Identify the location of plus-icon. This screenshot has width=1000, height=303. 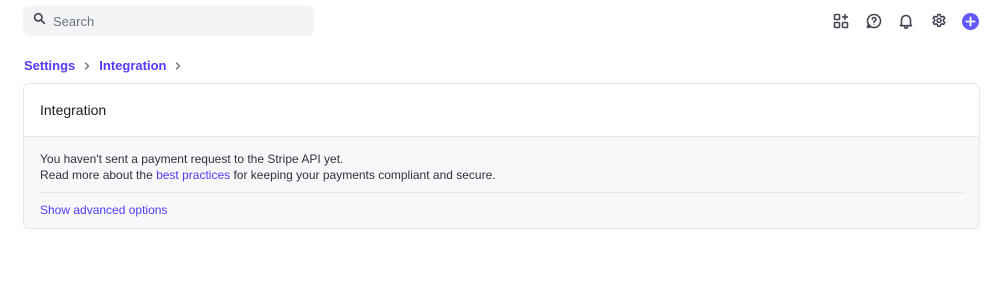
(970, 21).